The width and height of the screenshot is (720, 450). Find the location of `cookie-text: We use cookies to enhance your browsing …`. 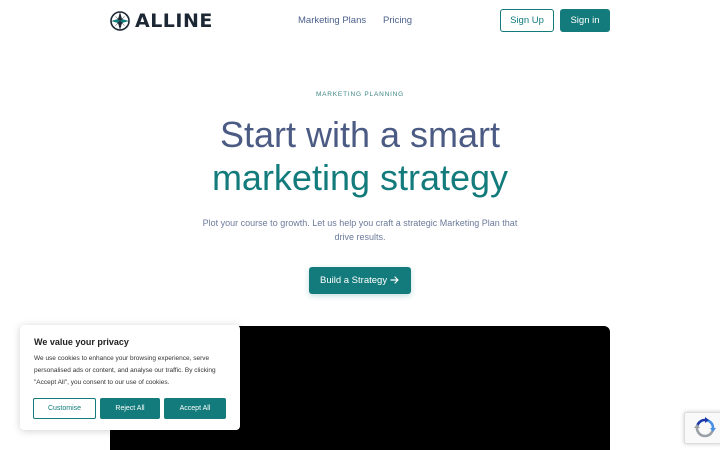

cookie-text: We use cookies to enhance your browsing … is located at coordinates (125, 370).